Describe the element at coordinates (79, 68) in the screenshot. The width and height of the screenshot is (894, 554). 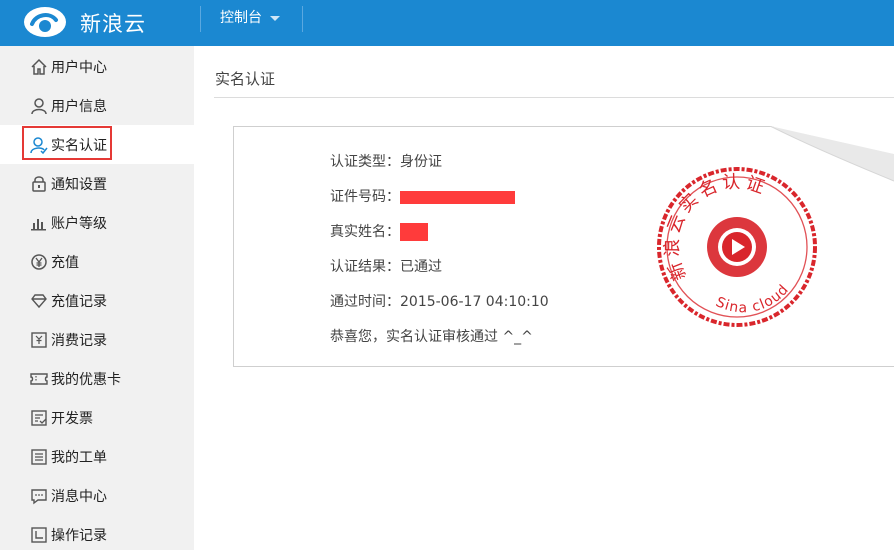
I see `sidebar-item-label: 用户中心` at that location.